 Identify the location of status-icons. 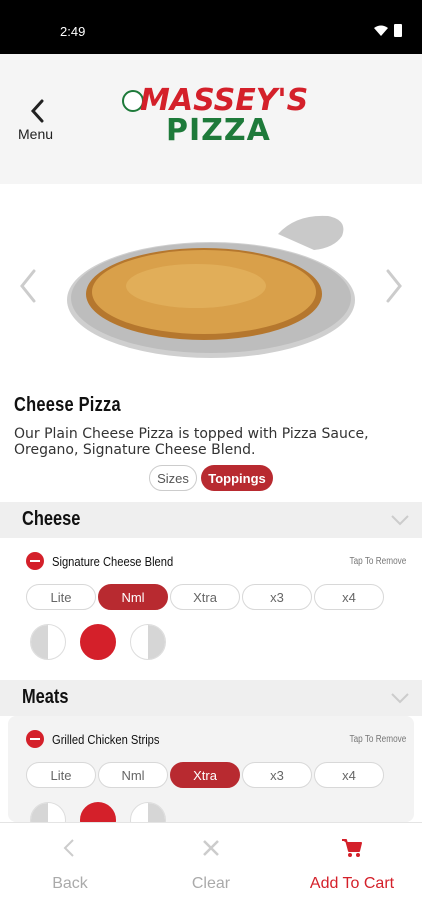
(388, 30).